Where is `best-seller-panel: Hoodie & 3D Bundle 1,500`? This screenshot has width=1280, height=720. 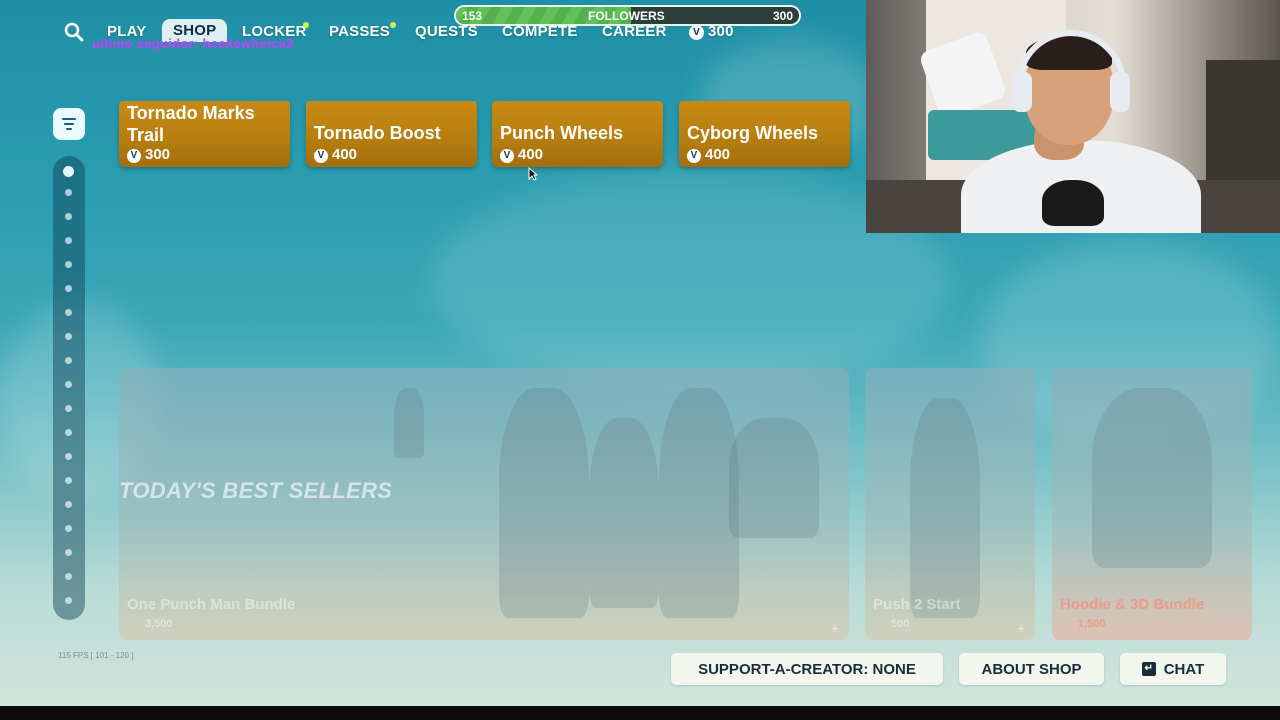 best-seller-panel: Hoodie & 3D Bundle 1,500 is located at coordinates (1152, 504).